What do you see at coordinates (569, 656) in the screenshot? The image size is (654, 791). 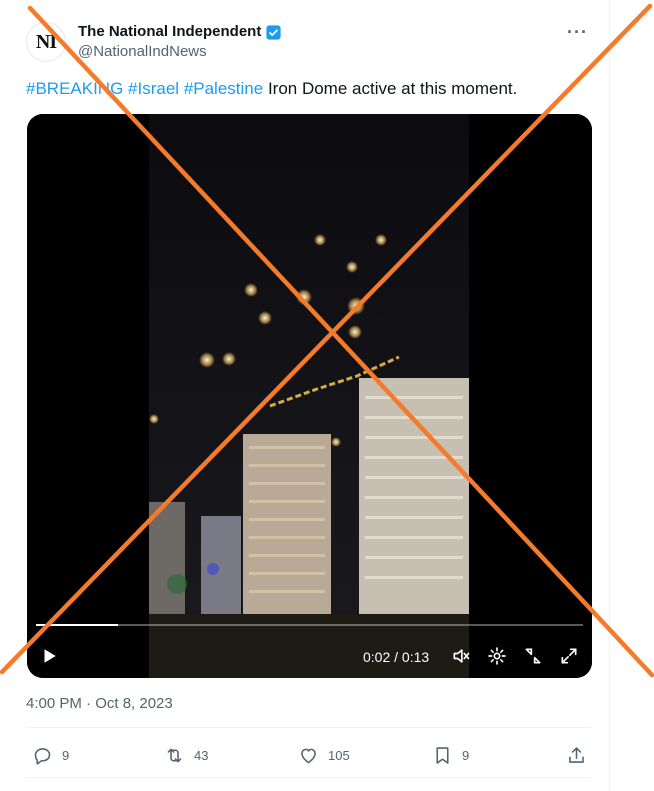 I see `expand-icon` at bounding box center [569, 656].